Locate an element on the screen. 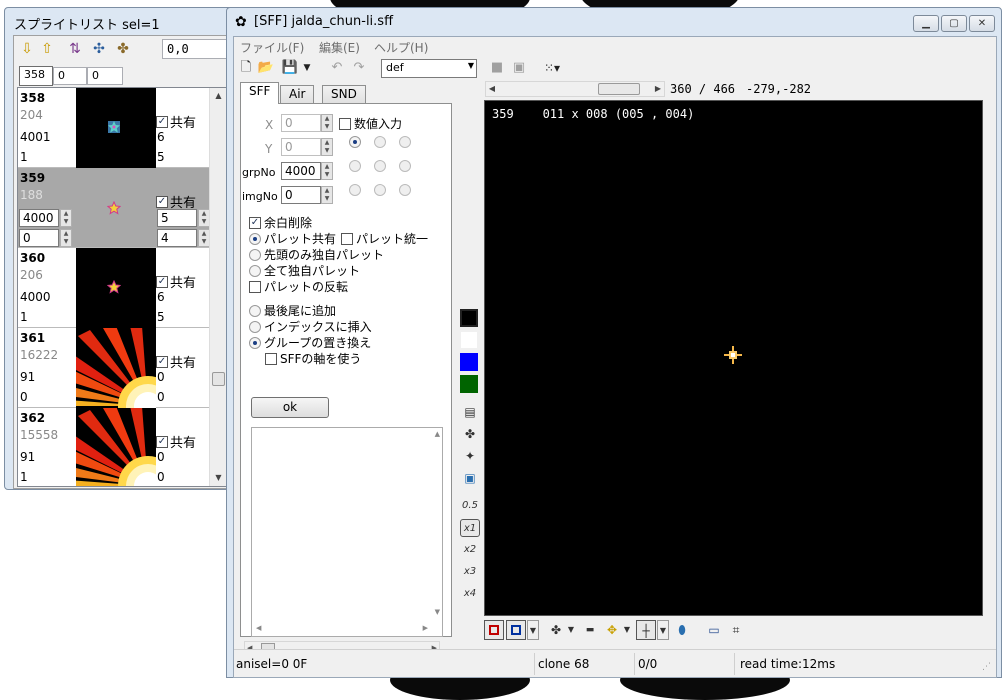 The image size is (1005, 700). eraser-icon: ⬮ is located at coordinates (682, 630).